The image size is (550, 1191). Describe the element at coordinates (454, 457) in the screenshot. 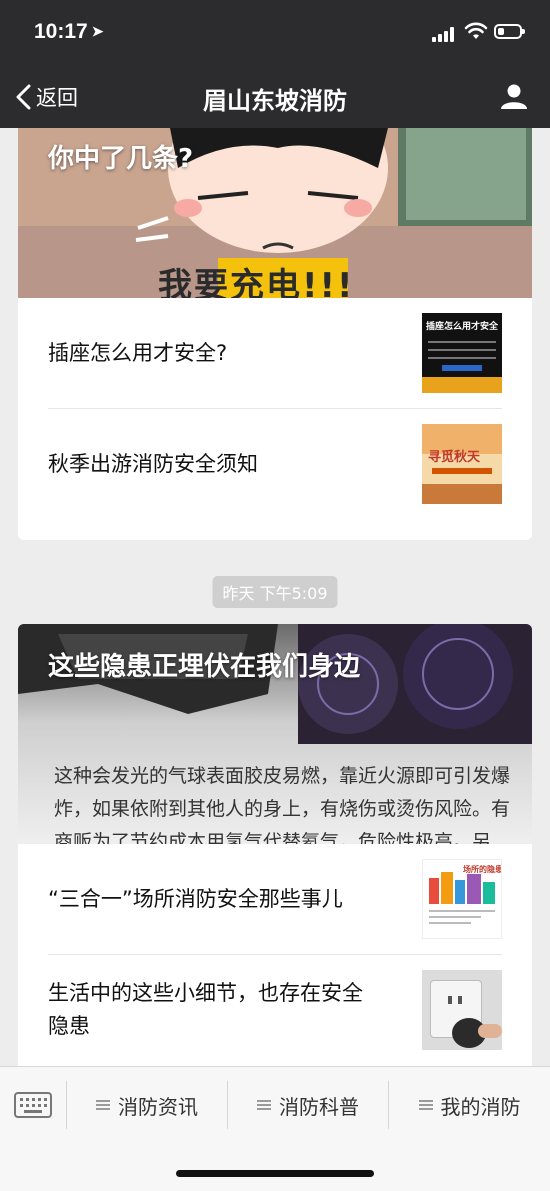

I see `thumbnail-text: 寻觅秋天` at that location.